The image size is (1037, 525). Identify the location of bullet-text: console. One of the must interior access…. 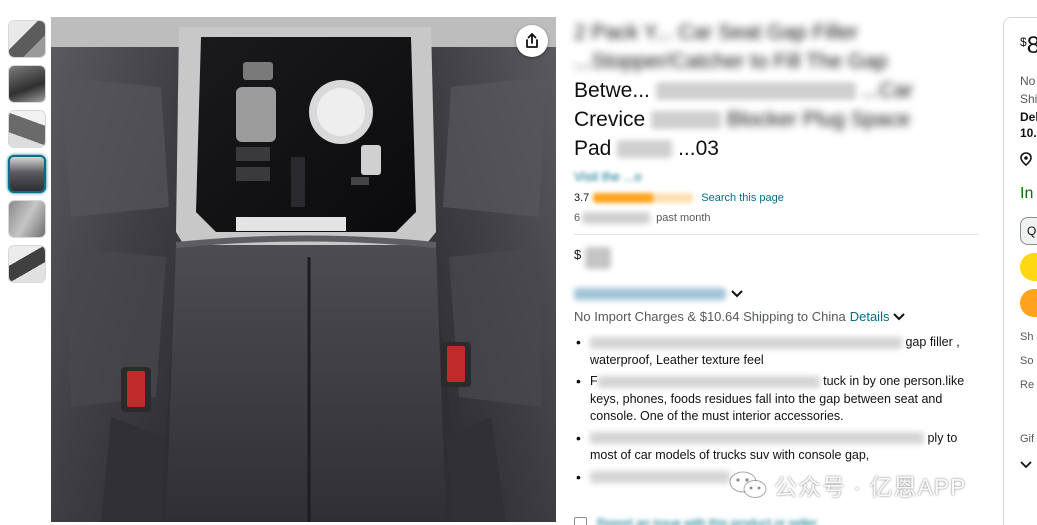
(717, 416).